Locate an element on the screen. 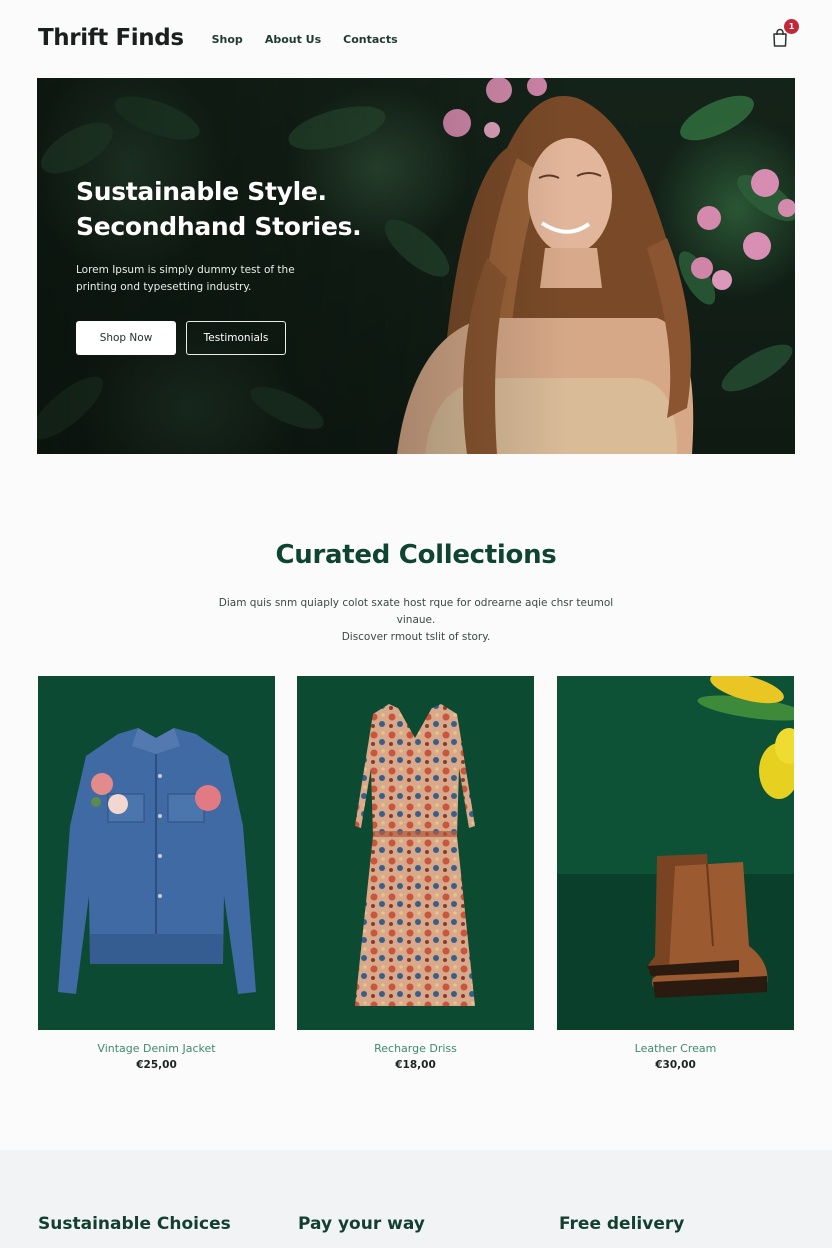  product-name: Vintage Denim Jacket is located at coordinates (156, 1048).